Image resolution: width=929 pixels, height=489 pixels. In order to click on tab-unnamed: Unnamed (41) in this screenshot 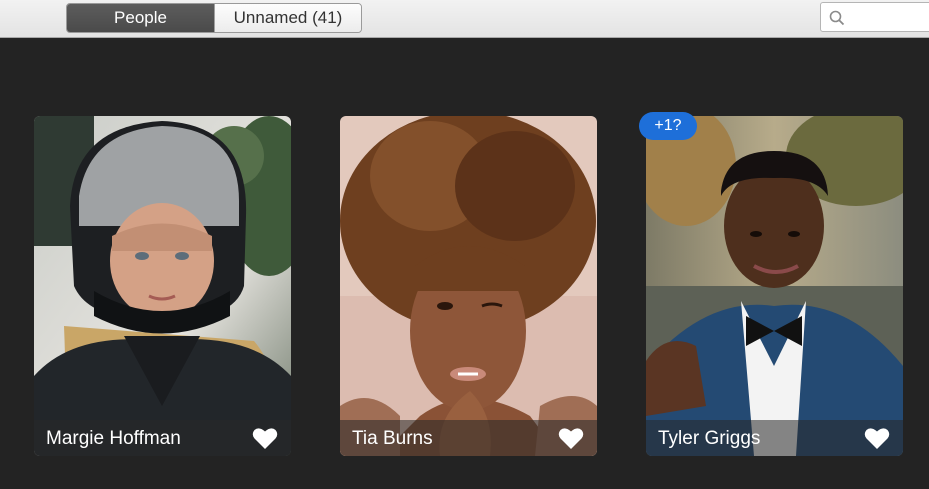, I will do `click(287, 18)`.